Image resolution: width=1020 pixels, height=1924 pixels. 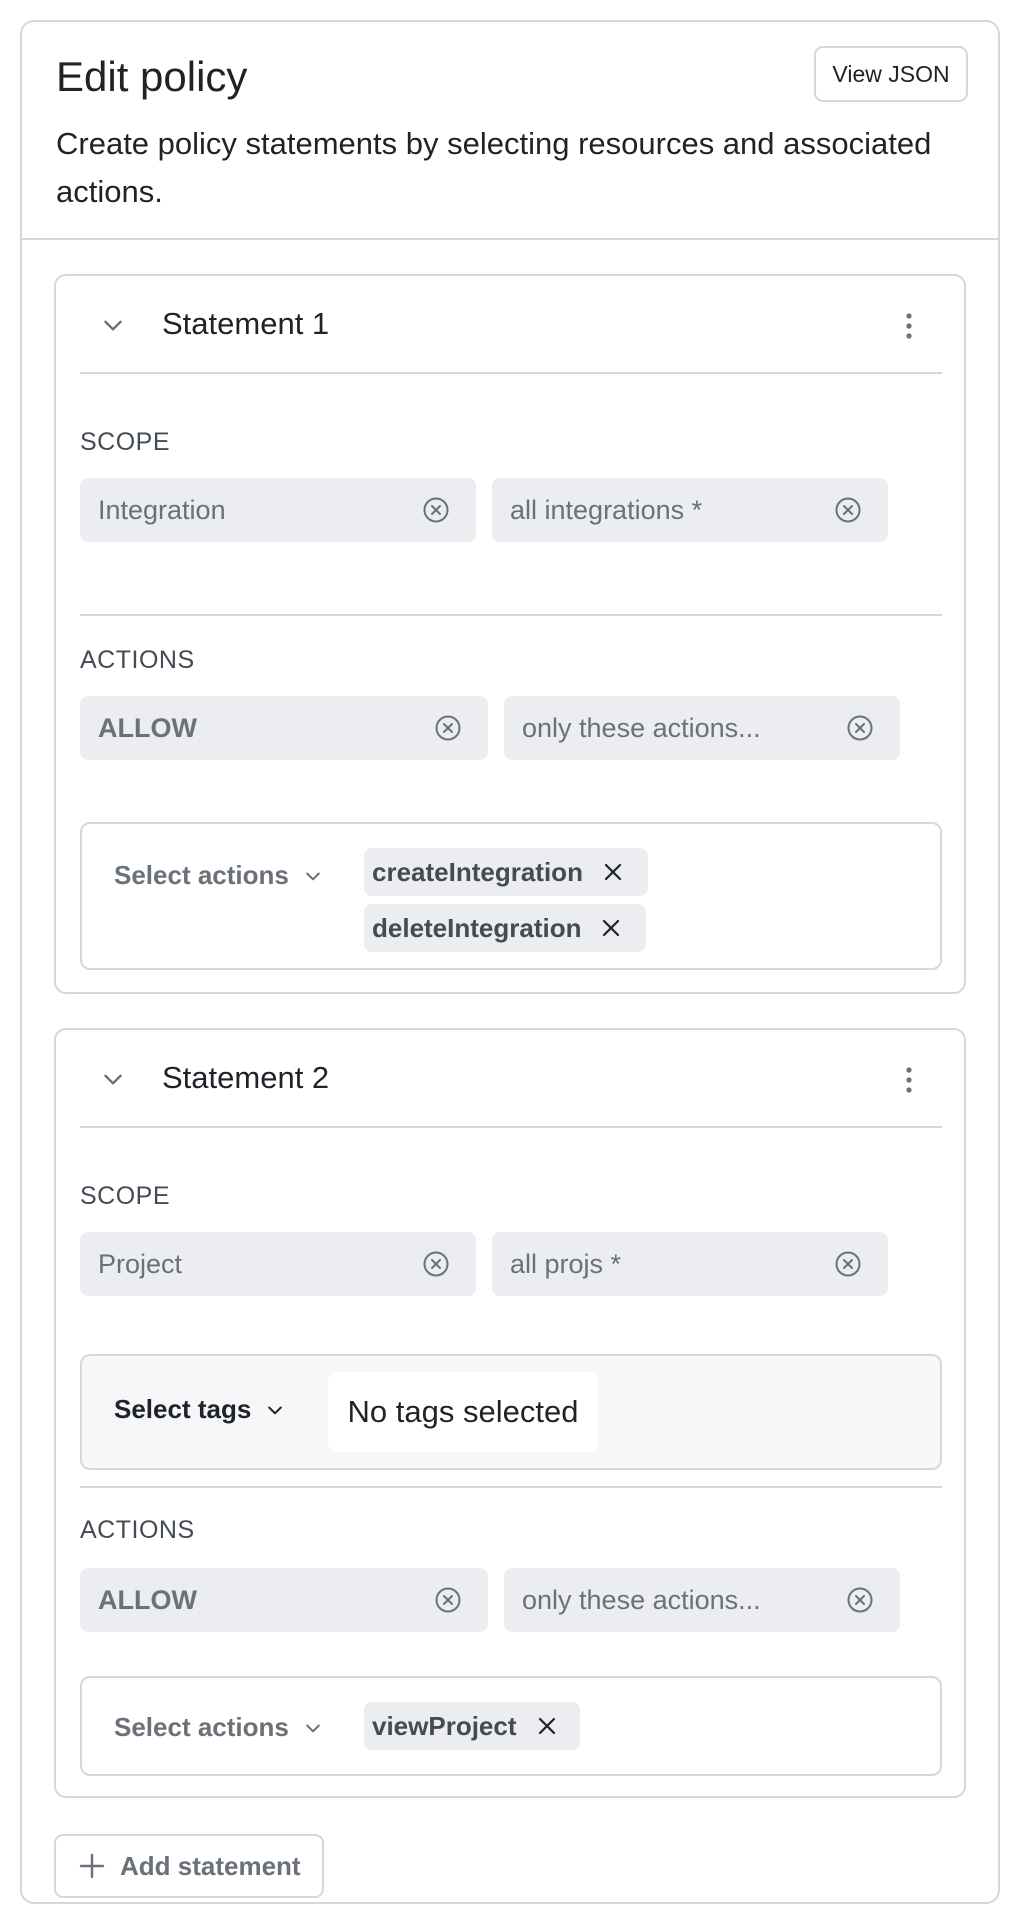 What do you see at coordinates (92, 1866) in the screenshot?
I see `plus-icon` at bounding box center [92, 1866].